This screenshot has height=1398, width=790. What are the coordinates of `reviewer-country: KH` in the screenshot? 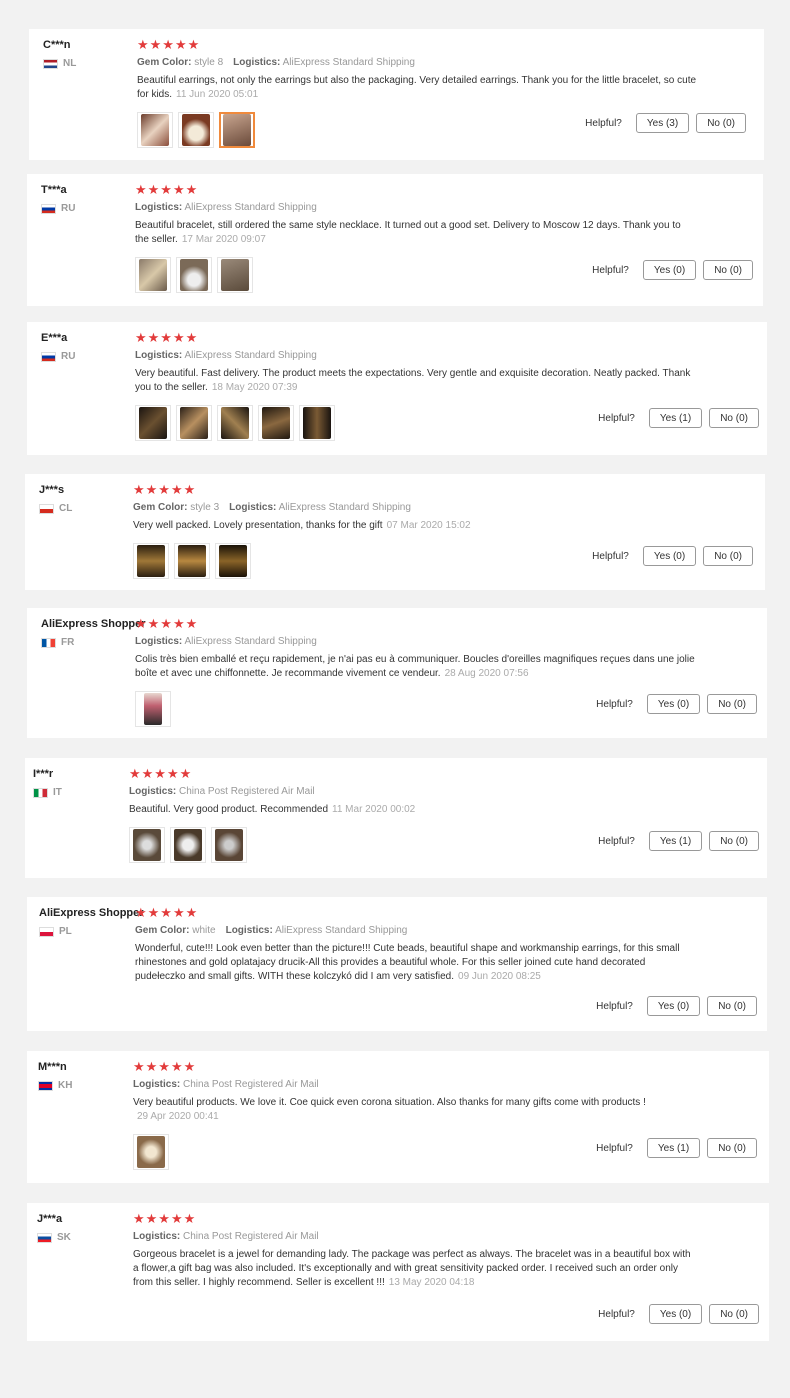 It's located at (55, 1085).